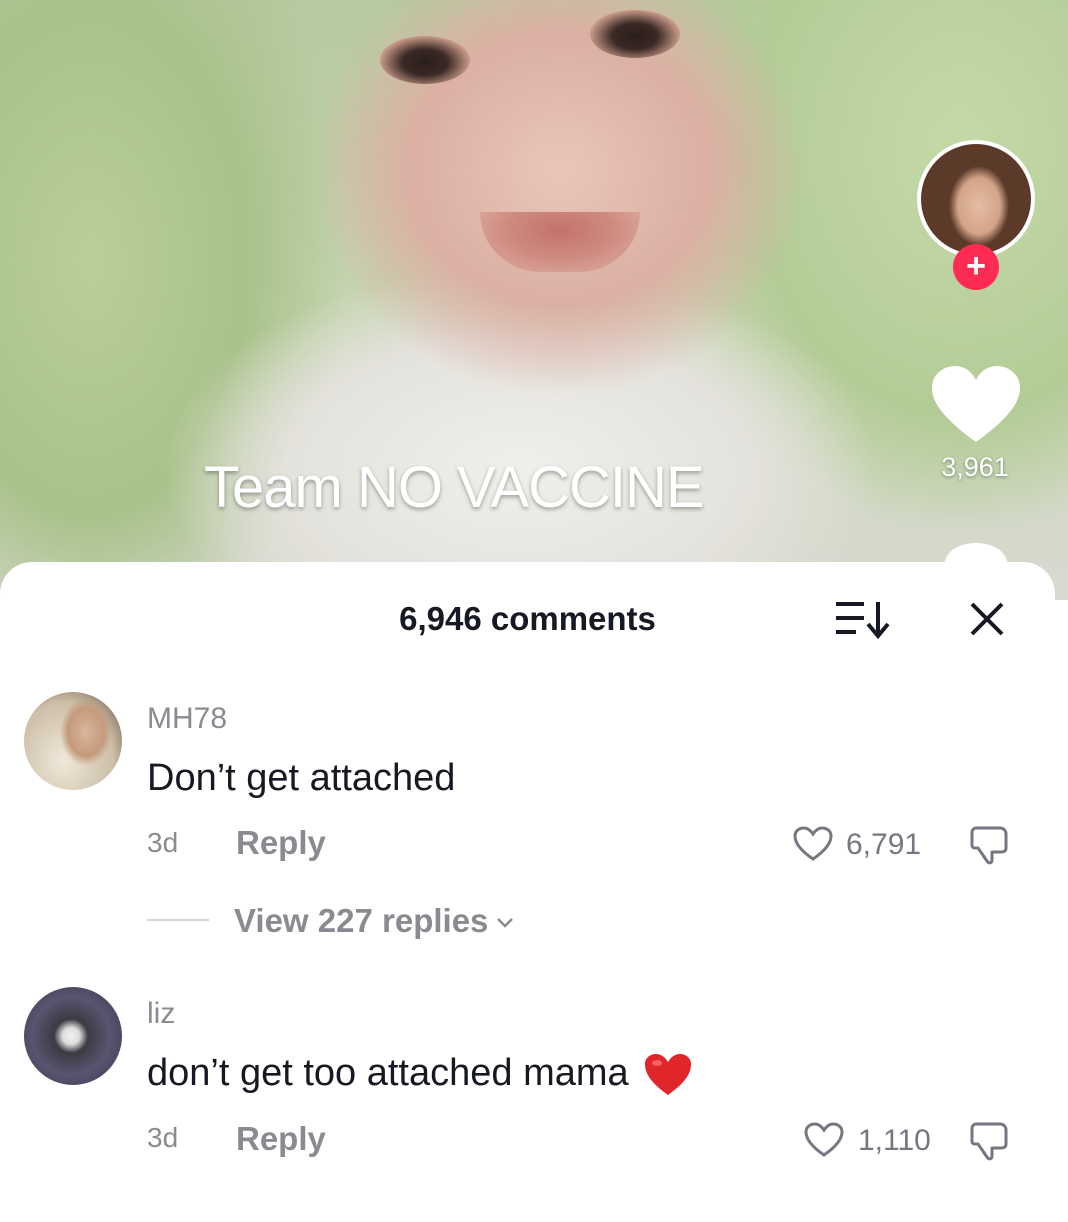 The height and width of the screenshot is (1222, 1068). Describe the element at coordinates (527, 618) in the screenshot. I see `comments-count-title: 6,946 comments` at that location.